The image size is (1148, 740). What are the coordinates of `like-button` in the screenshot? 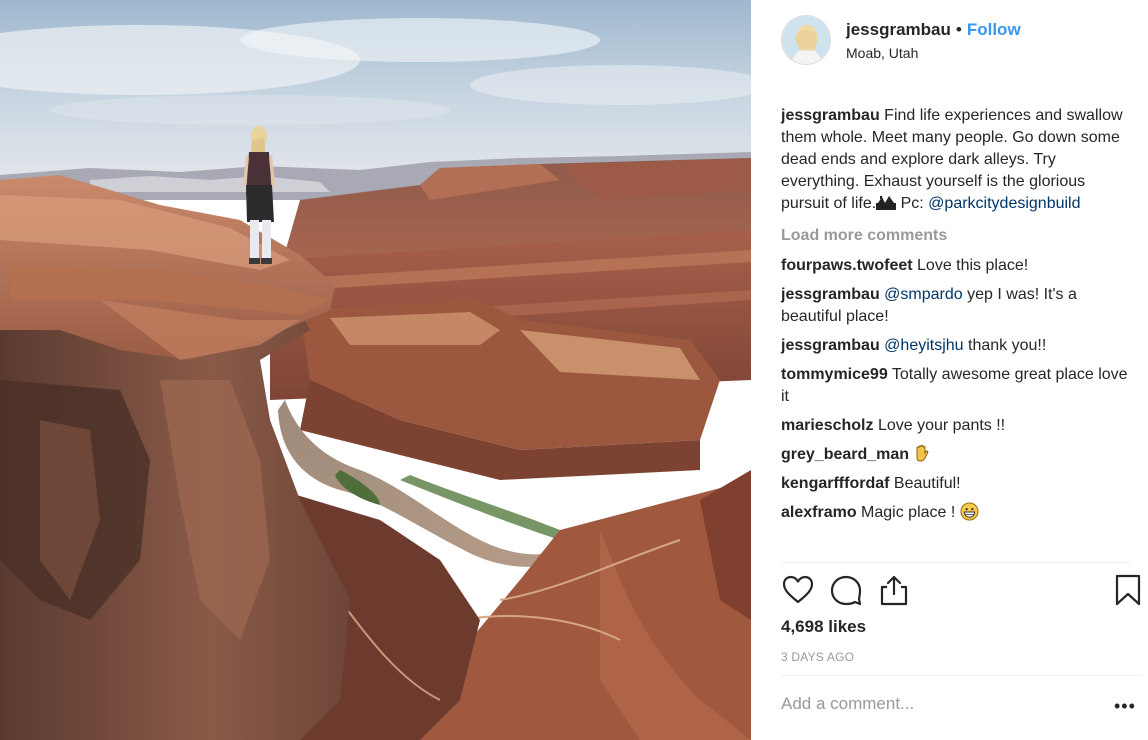 It's located at (798, 590).